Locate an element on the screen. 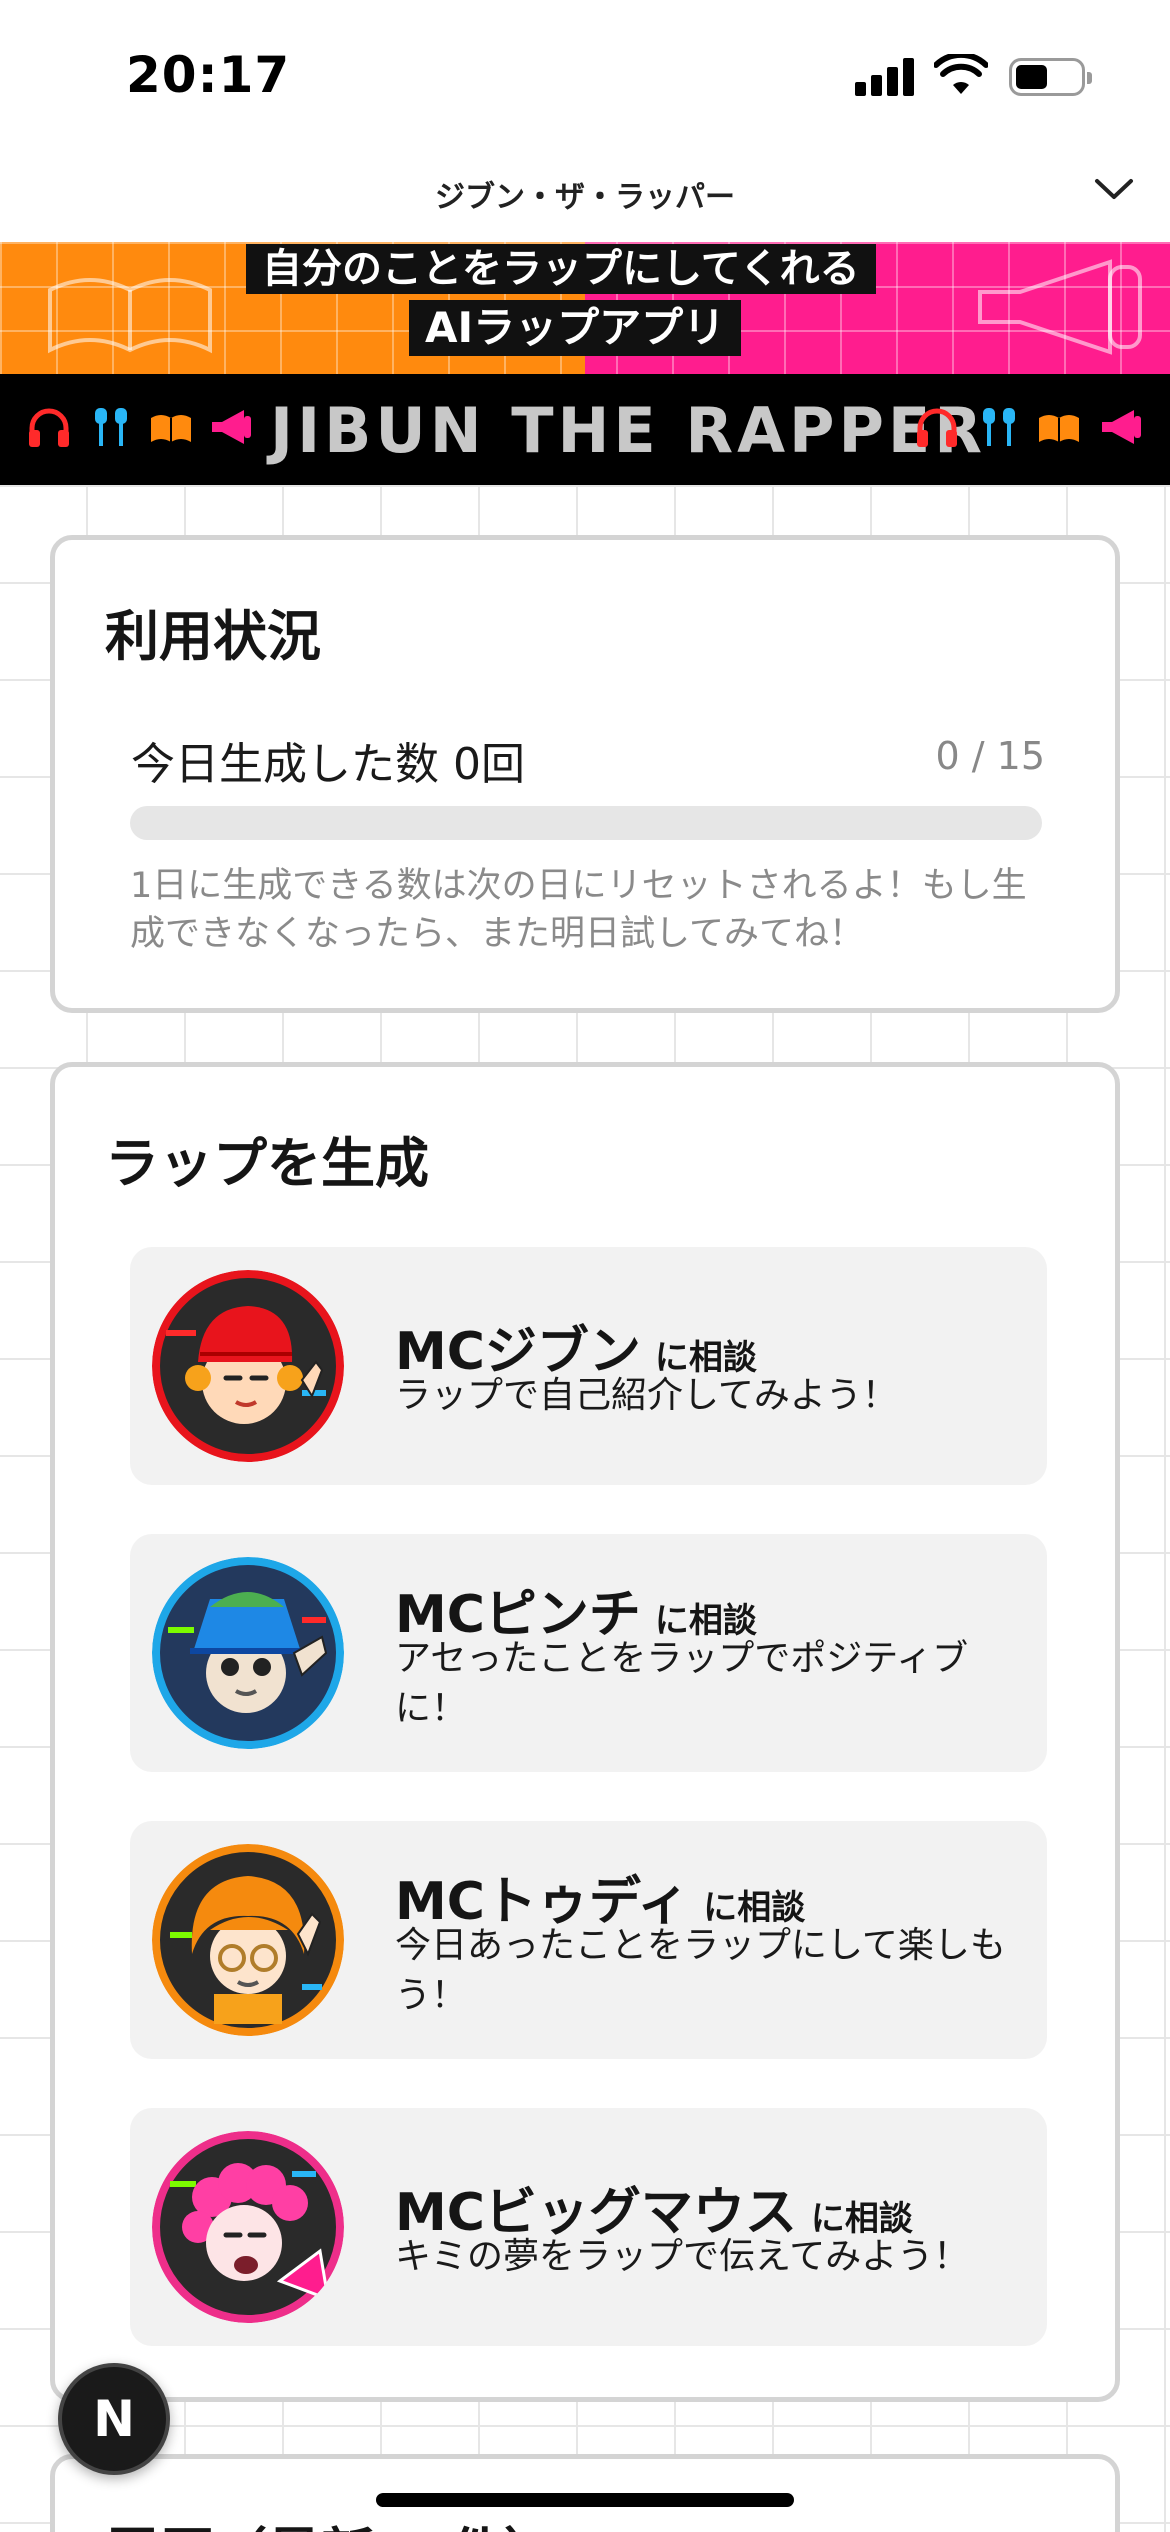 This screenshot has width=1170, height=2532. app-title: ジブン・ザ・ラッパー is located at coordinates (585, 197).